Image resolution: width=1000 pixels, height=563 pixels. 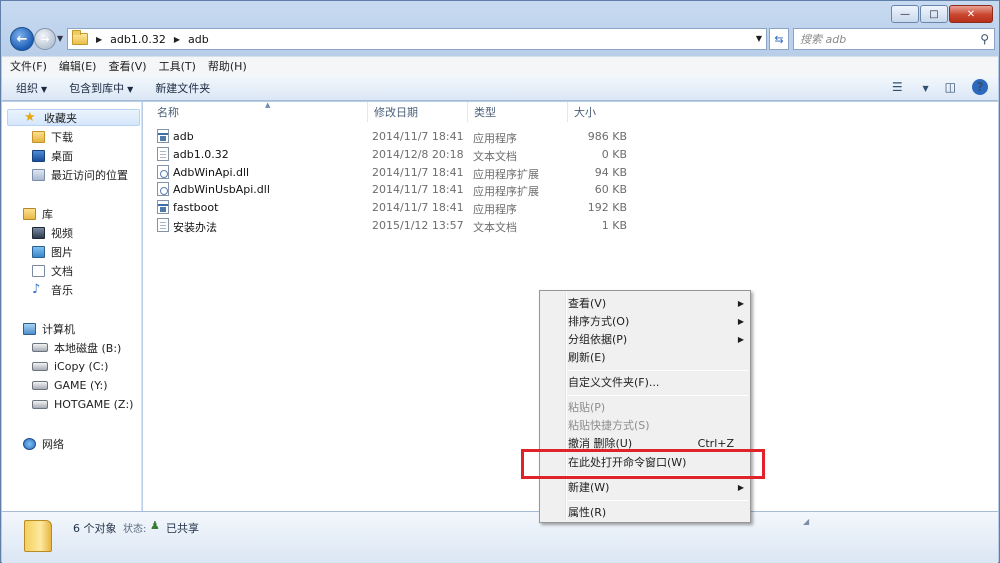 What do you see at coordinates (658, 425) in the screenshot?
I see `menu-item-paste-shortcut: 粘贴快捷方式(S)` at bounding box center [658, 425].